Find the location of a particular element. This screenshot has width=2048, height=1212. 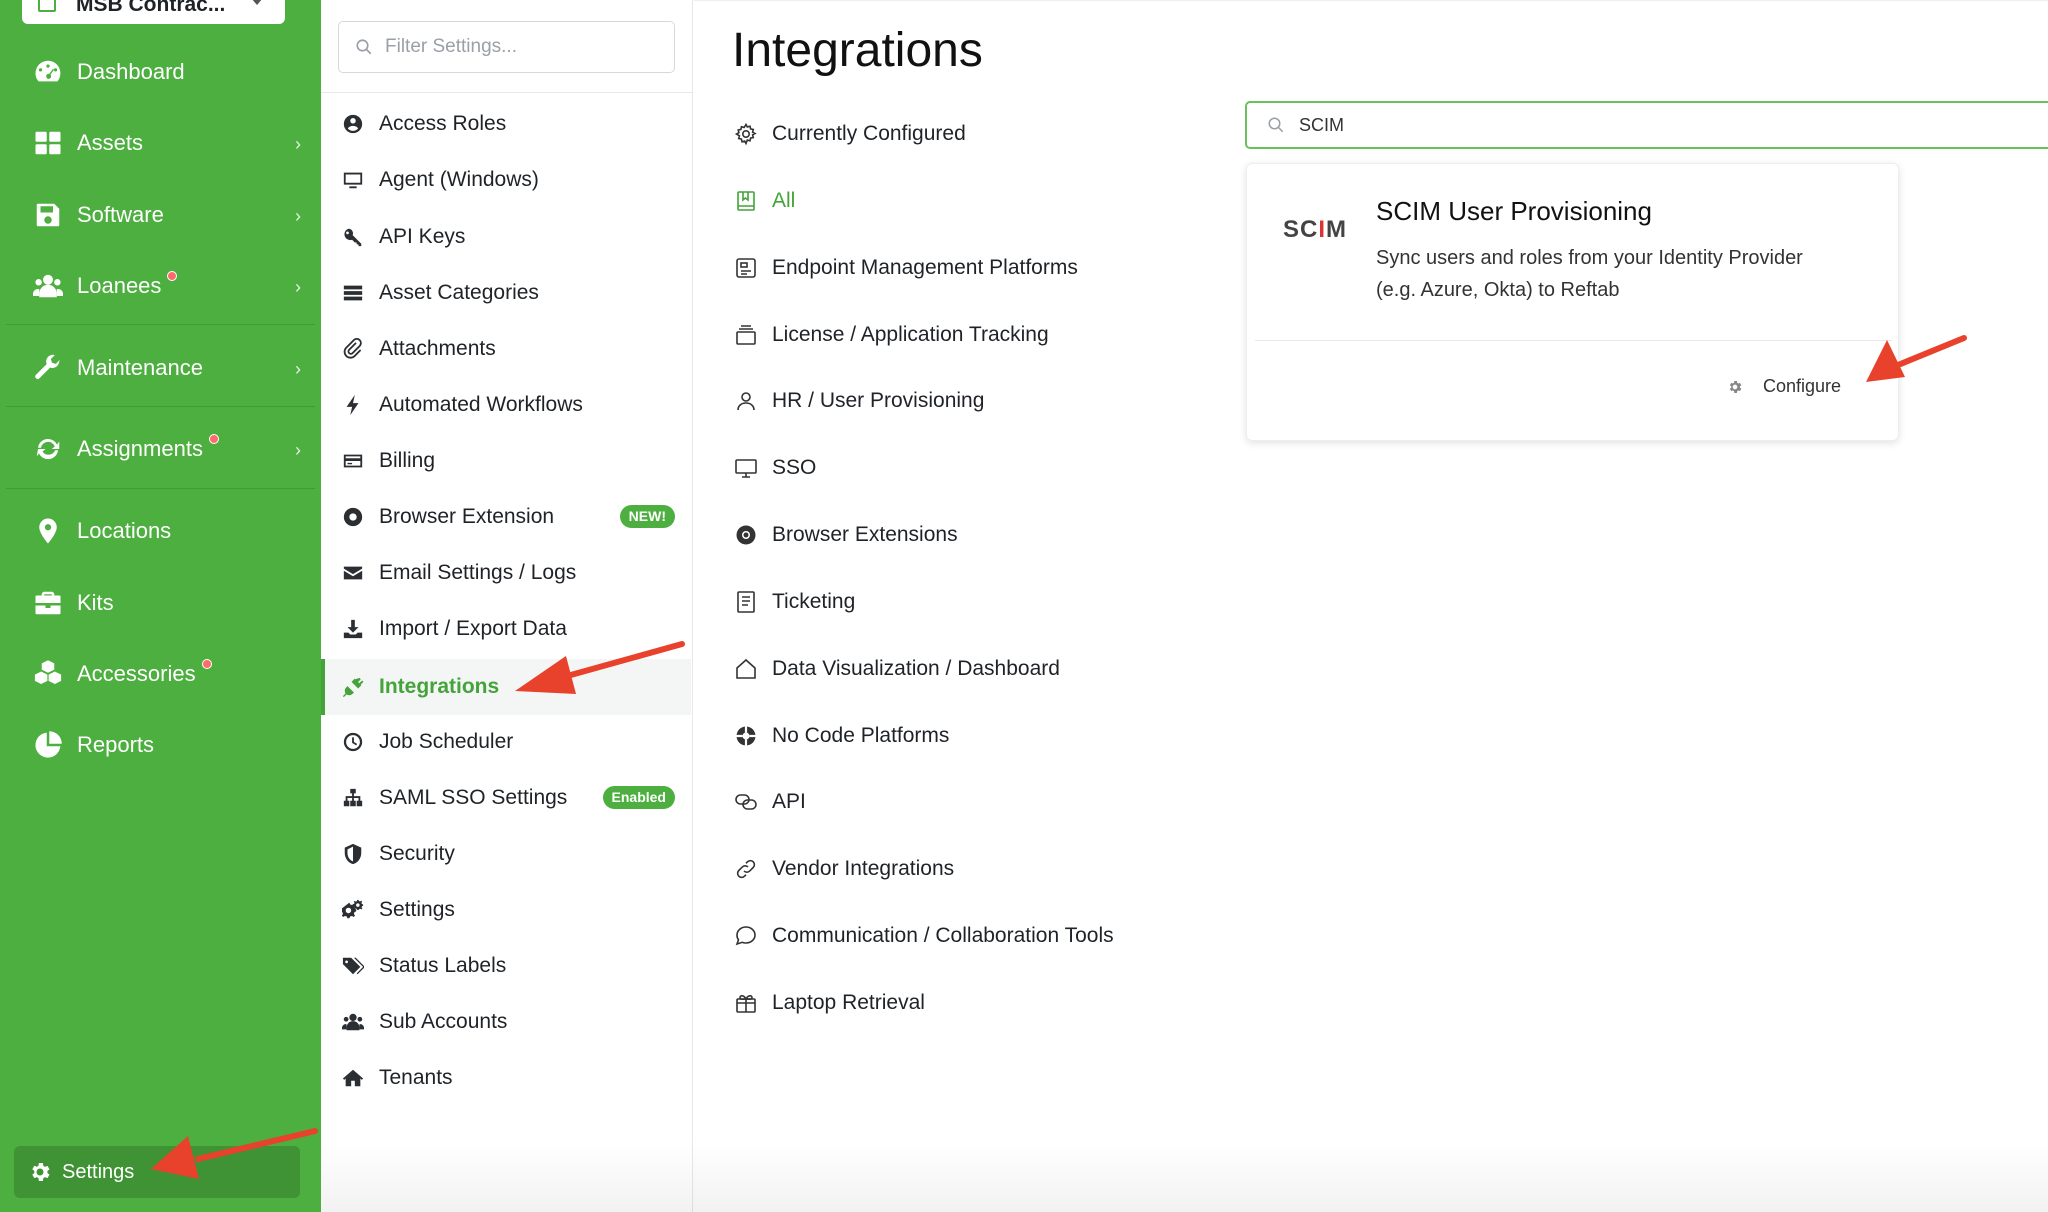

nav-settings-button: Settings is located at coordinates (157, 1172).